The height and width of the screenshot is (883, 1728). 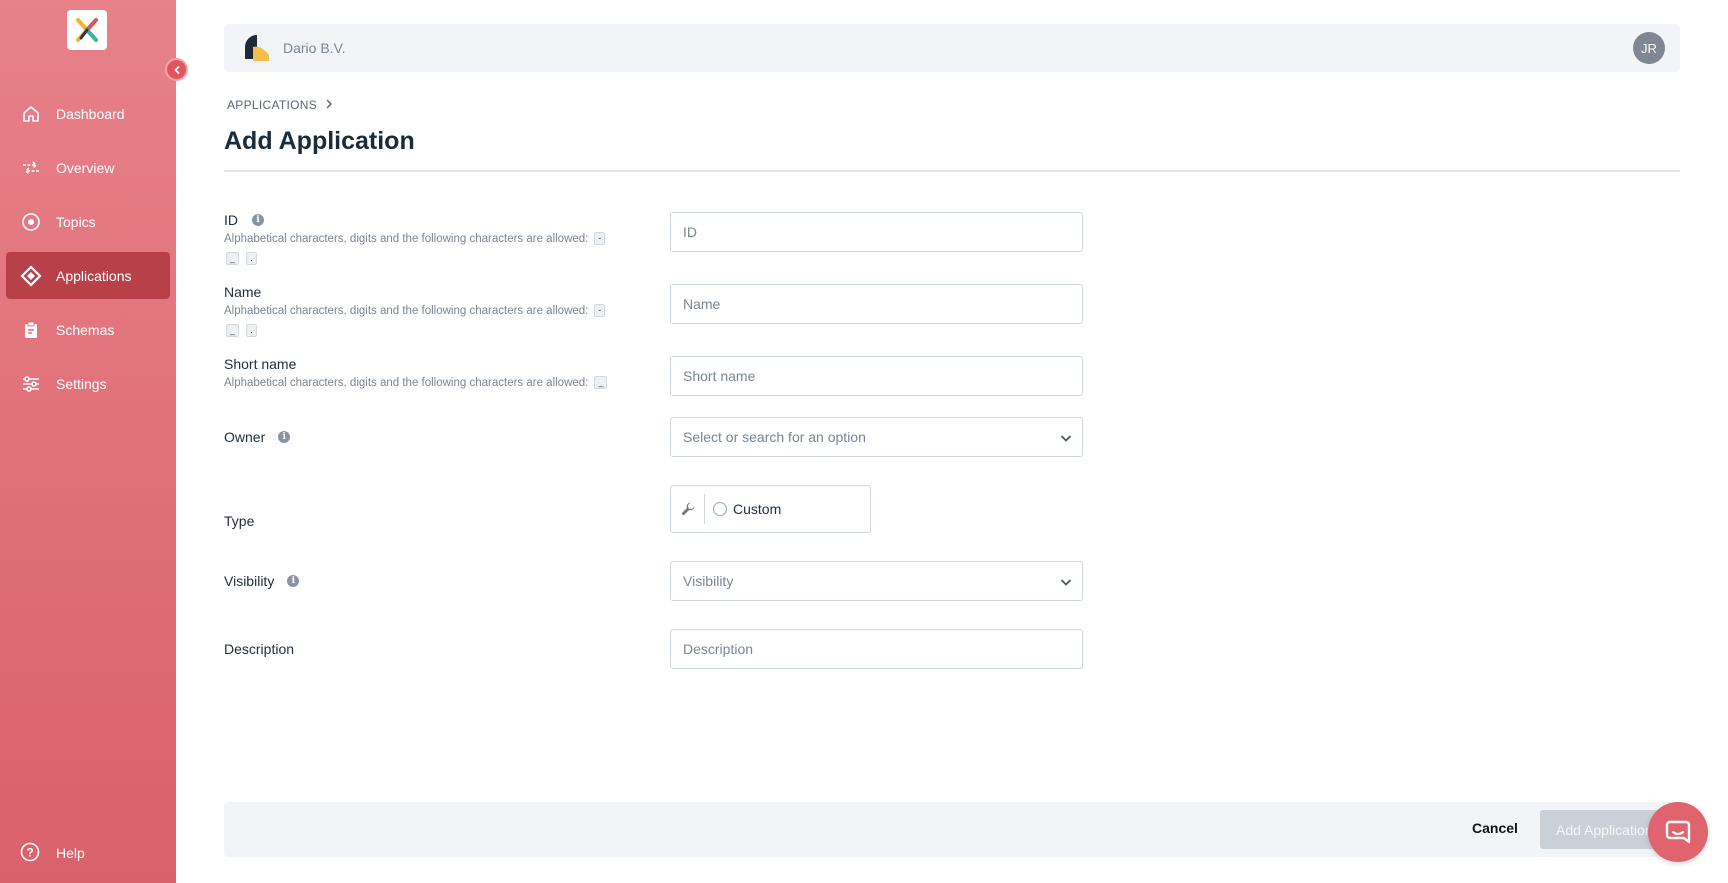 I want to click on breadcrumb-applications: APPLICATIONS, so click(x=272, y=105).